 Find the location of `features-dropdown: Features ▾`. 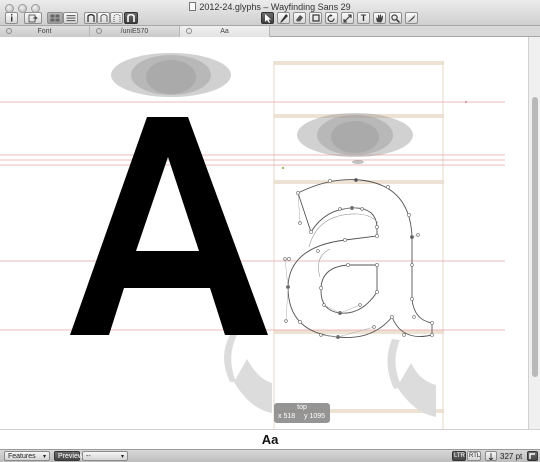

features-dropdown: Features ▾ is located at coordinates (27, 456).